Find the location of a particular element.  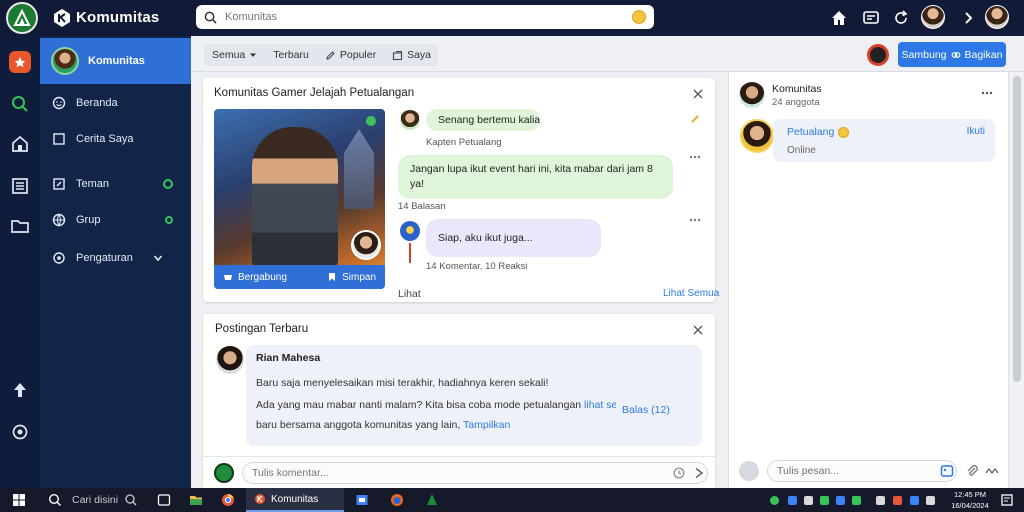

brand-app-button is located at coordinates (20, 62).